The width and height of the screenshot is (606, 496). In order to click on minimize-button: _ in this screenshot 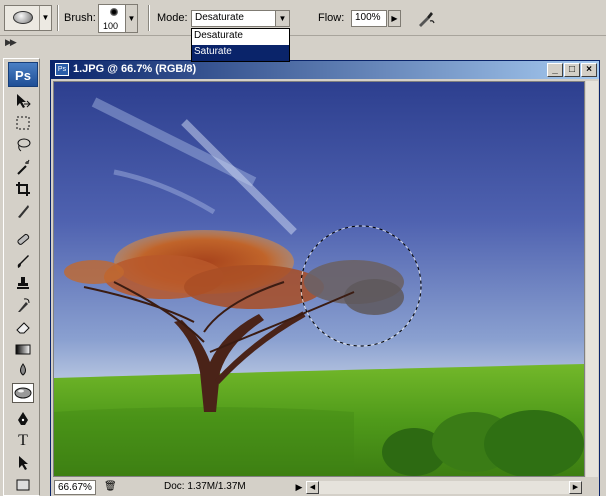, I will do `click(555, 70)`.